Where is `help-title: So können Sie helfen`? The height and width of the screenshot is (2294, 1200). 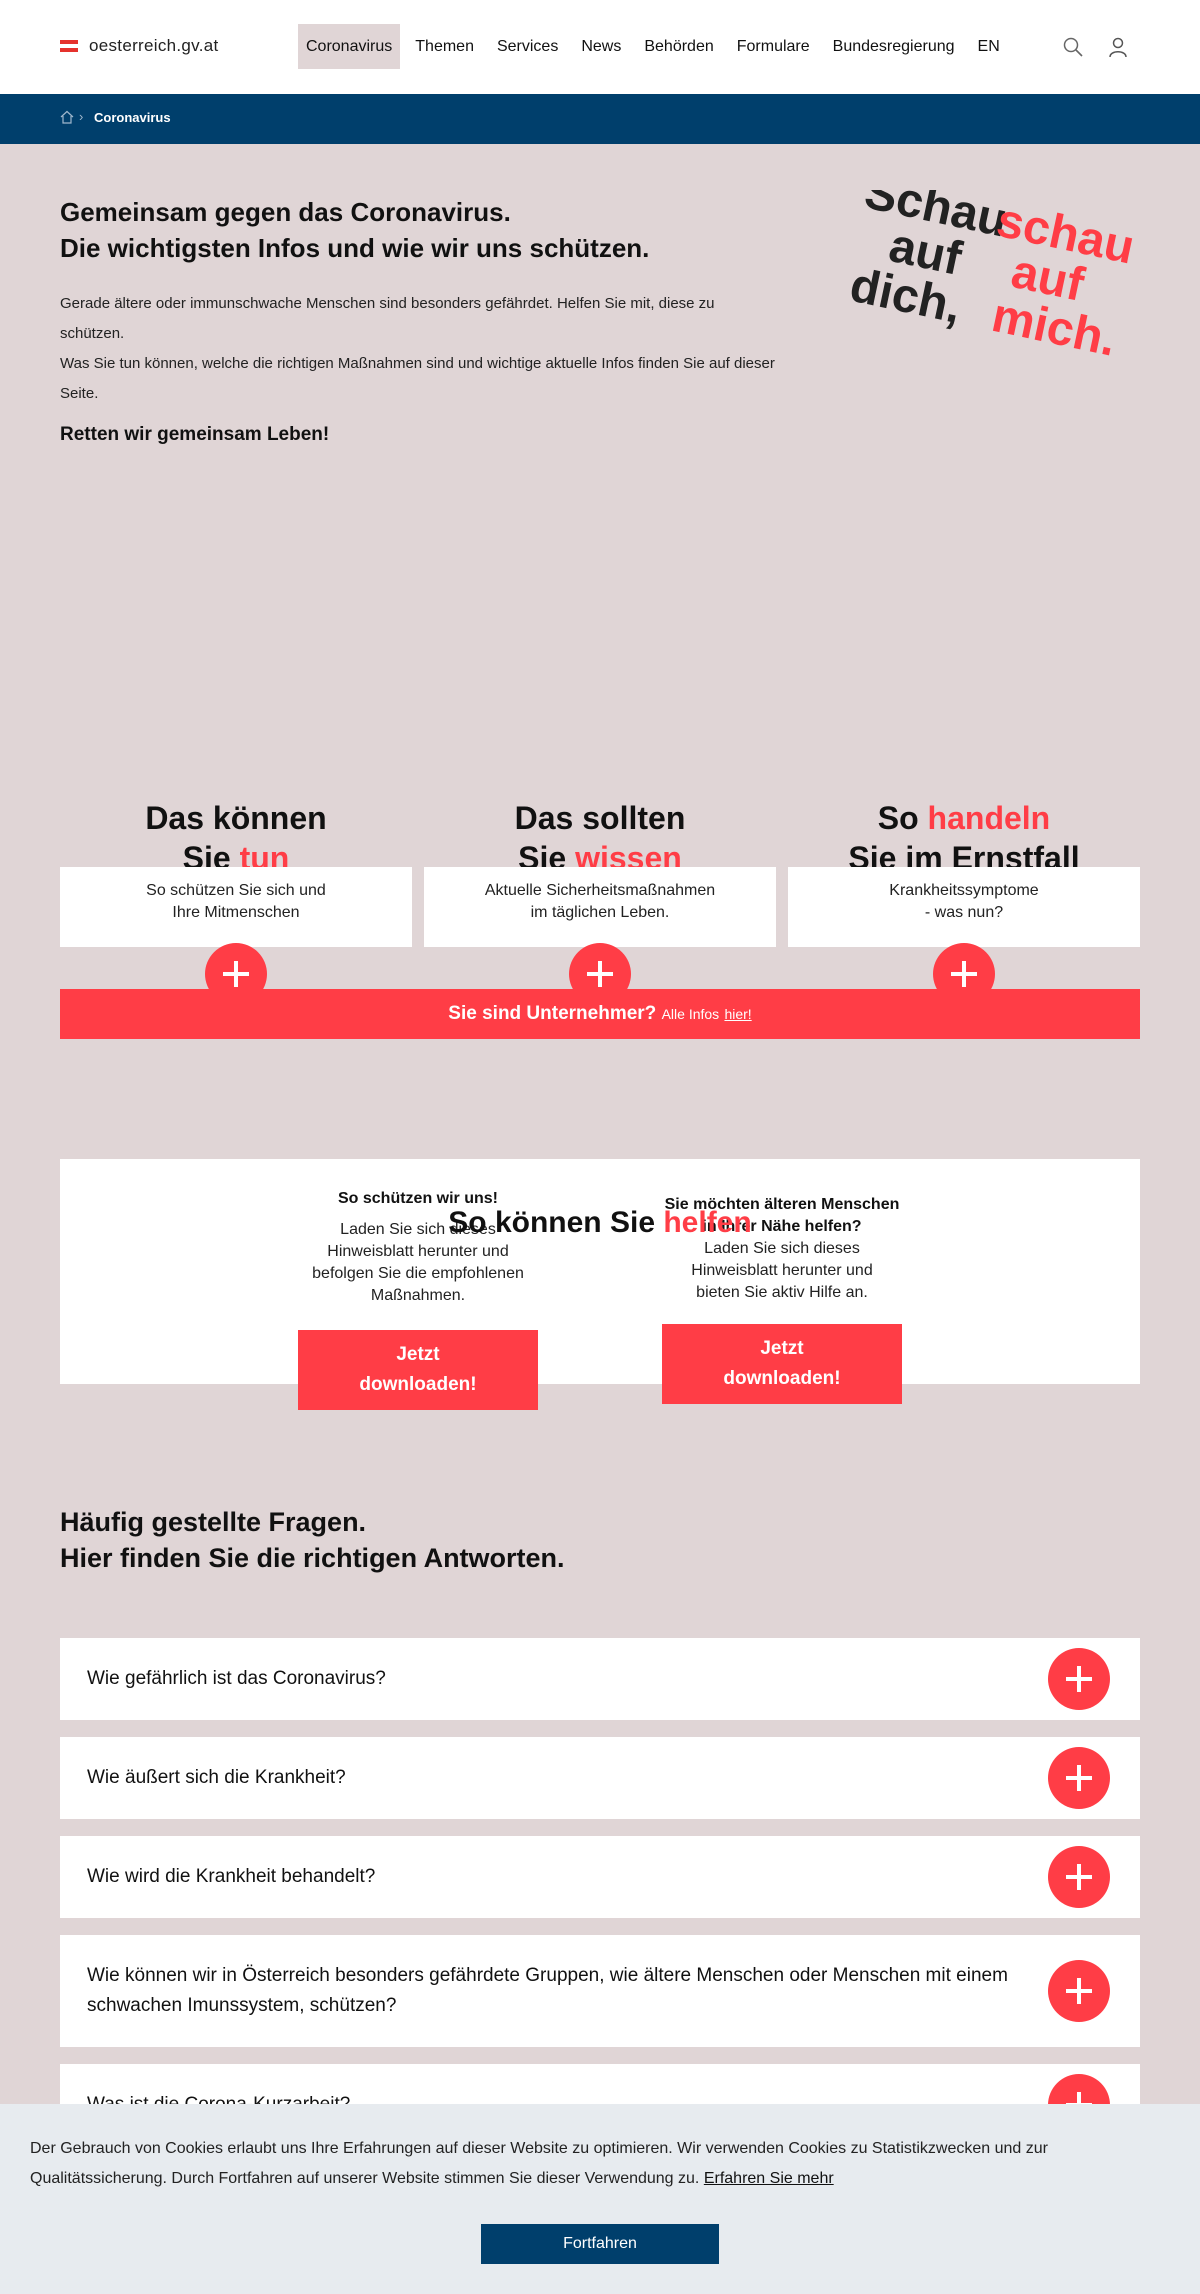 help-title: So können Sie helfen is located at coordinates (600, 1223).